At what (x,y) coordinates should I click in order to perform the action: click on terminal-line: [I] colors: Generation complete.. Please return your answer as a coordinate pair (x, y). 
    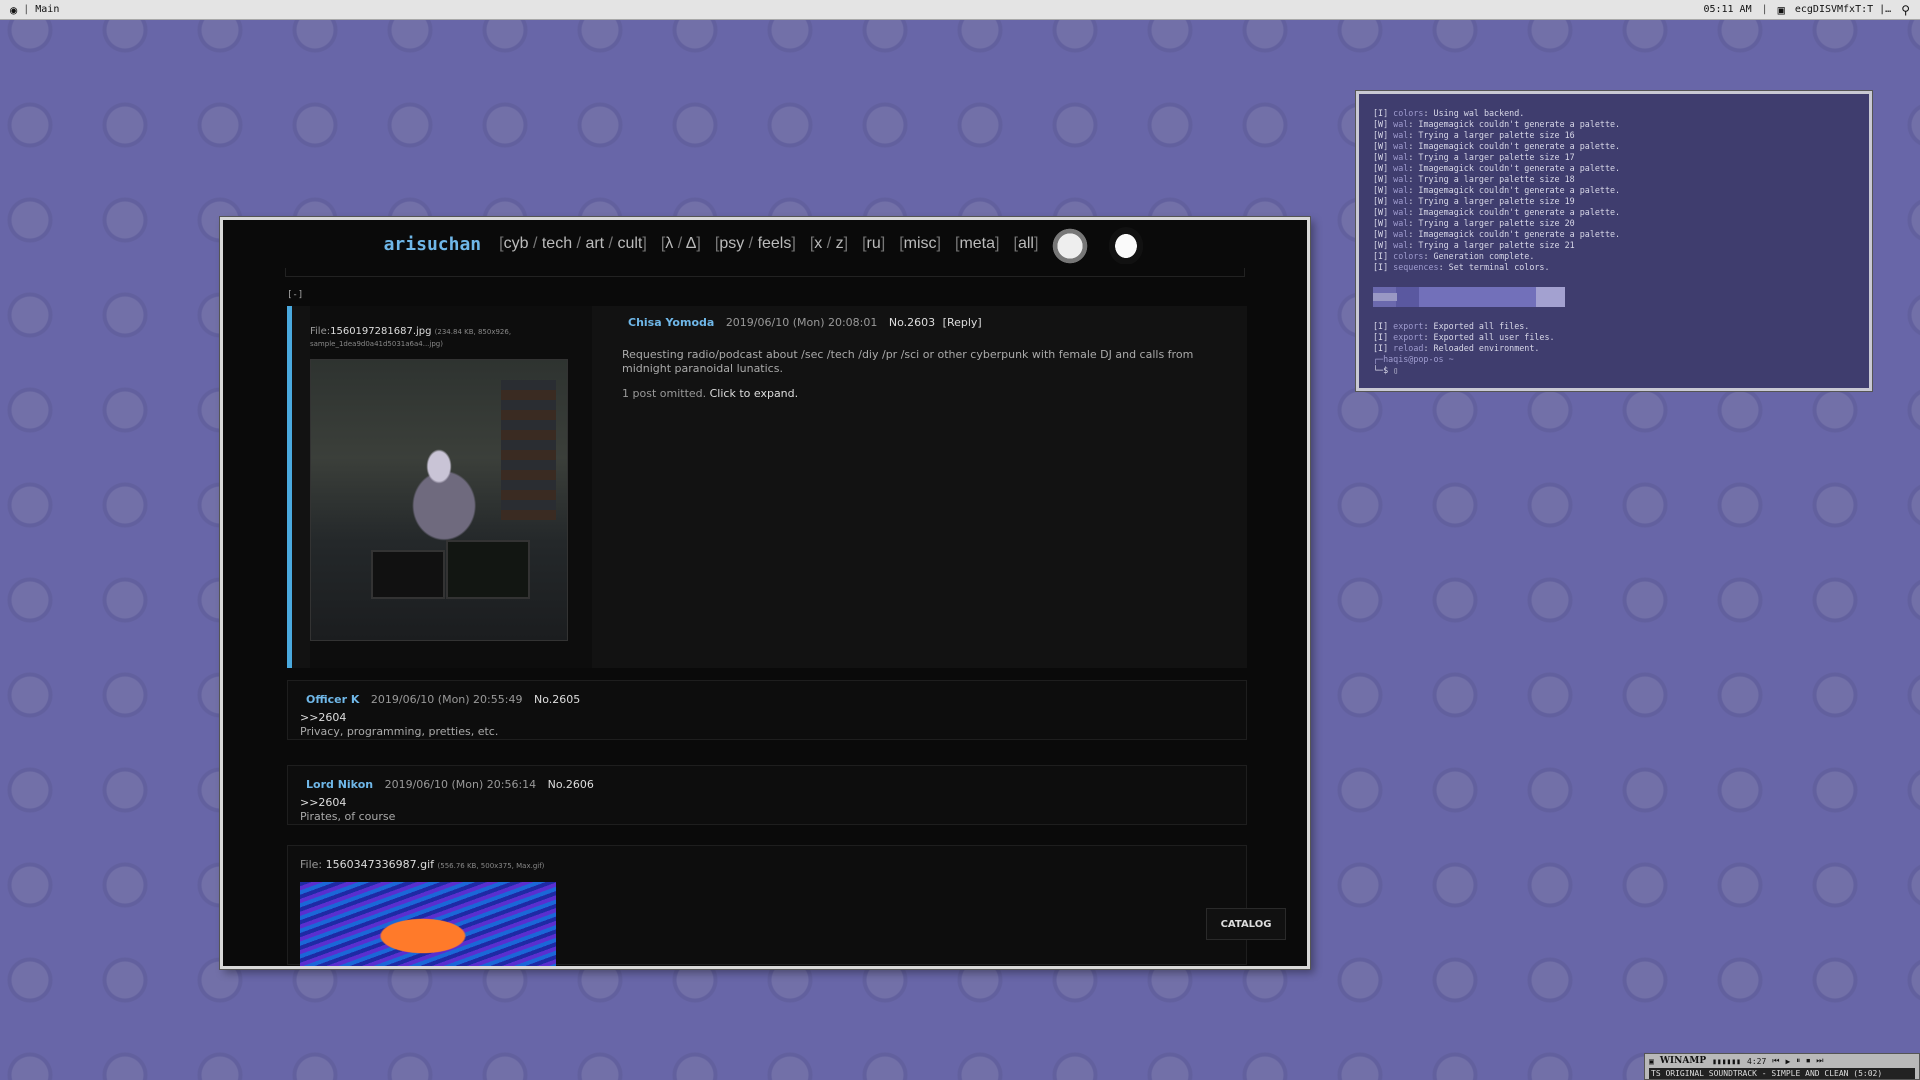
    Looking at the image, I should click on (1496, 256).